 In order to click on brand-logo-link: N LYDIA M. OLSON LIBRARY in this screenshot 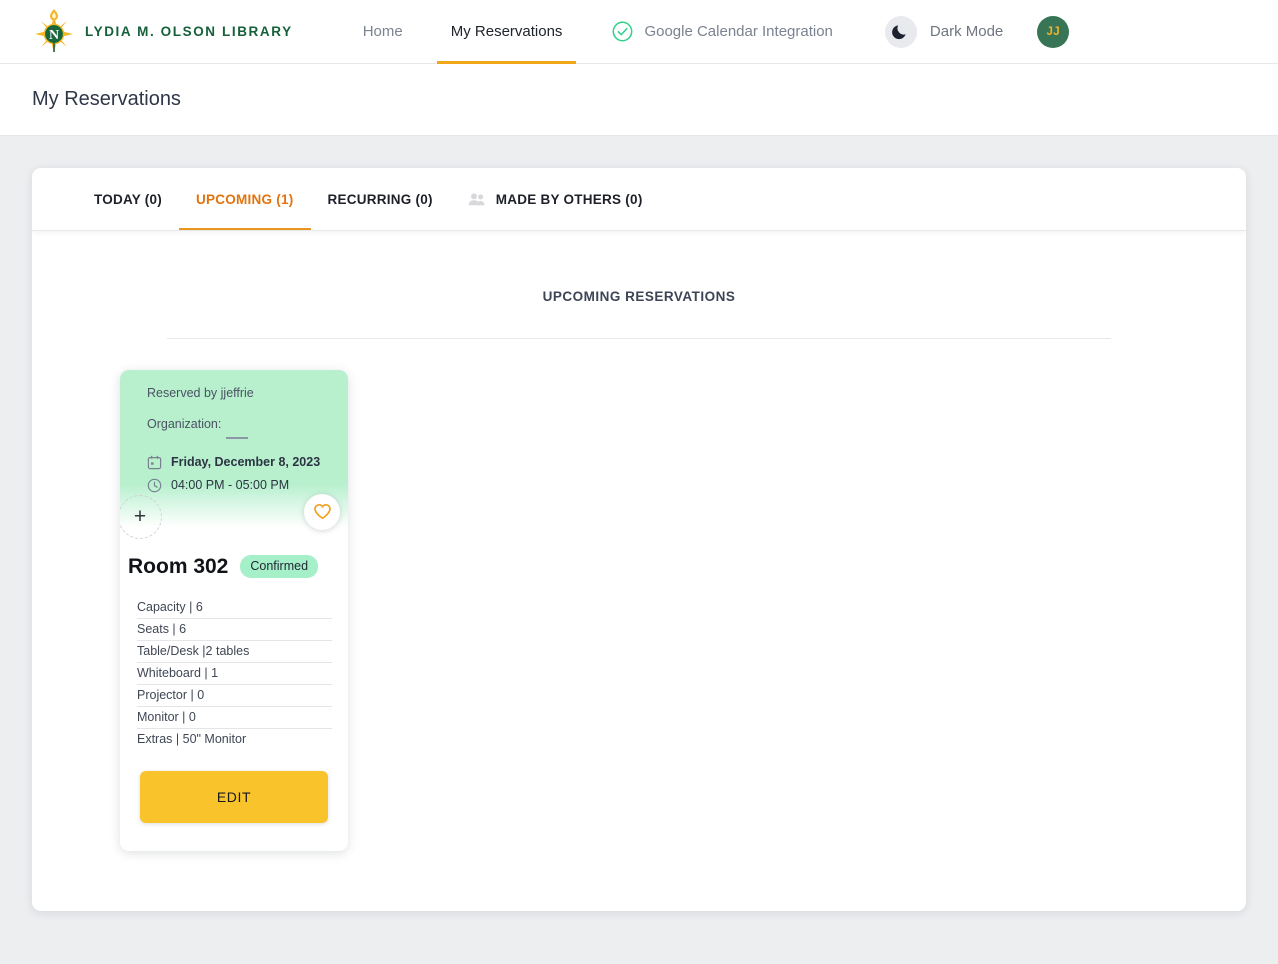, I will do `click(162, 32)`.